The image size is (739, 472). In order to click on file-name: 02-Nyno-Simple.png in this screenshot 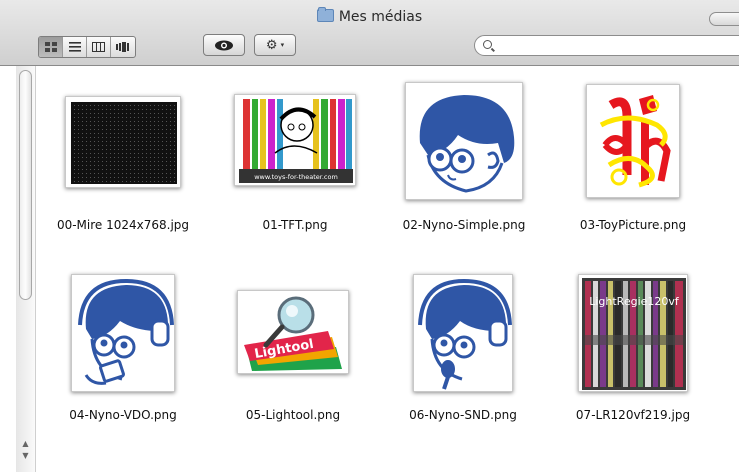, I will do `click(464, 225)`.